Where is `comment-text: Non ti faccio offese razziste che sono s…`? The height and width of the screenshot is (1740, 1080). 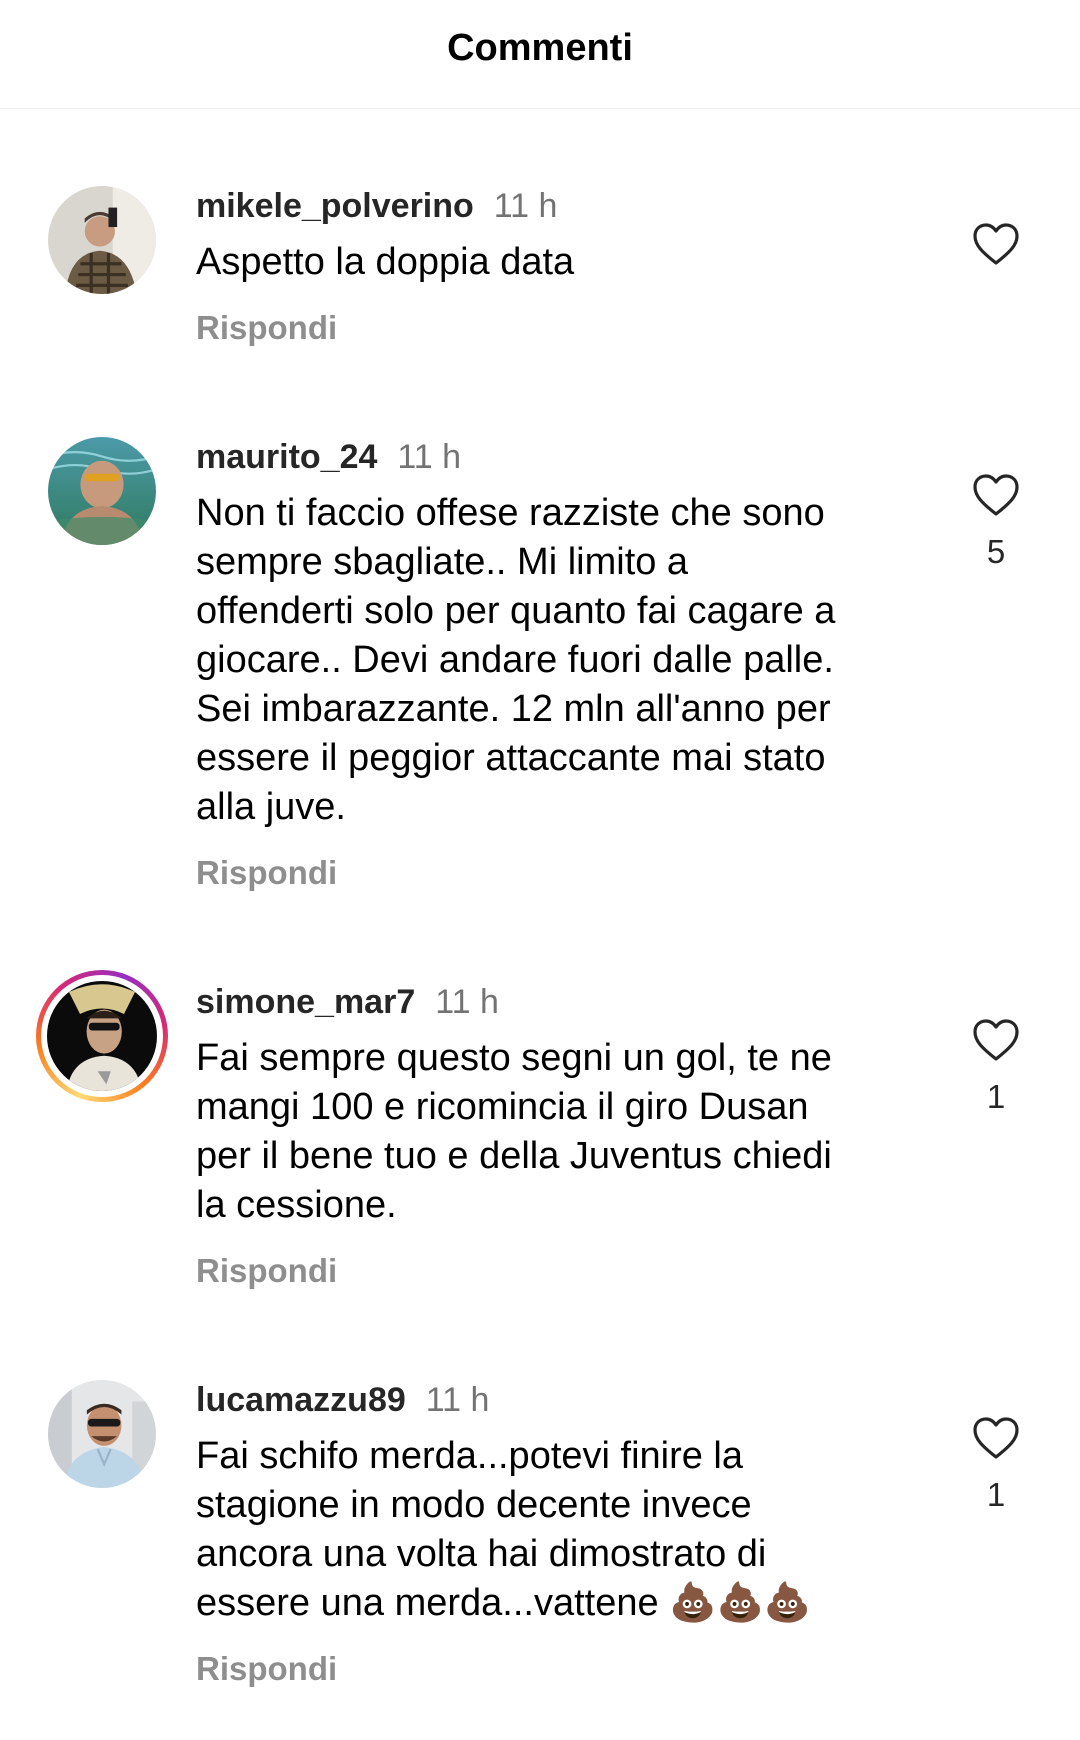 comment-text: Non ti faccio offese razziste che sono s… is located at coordinates (516, 660).